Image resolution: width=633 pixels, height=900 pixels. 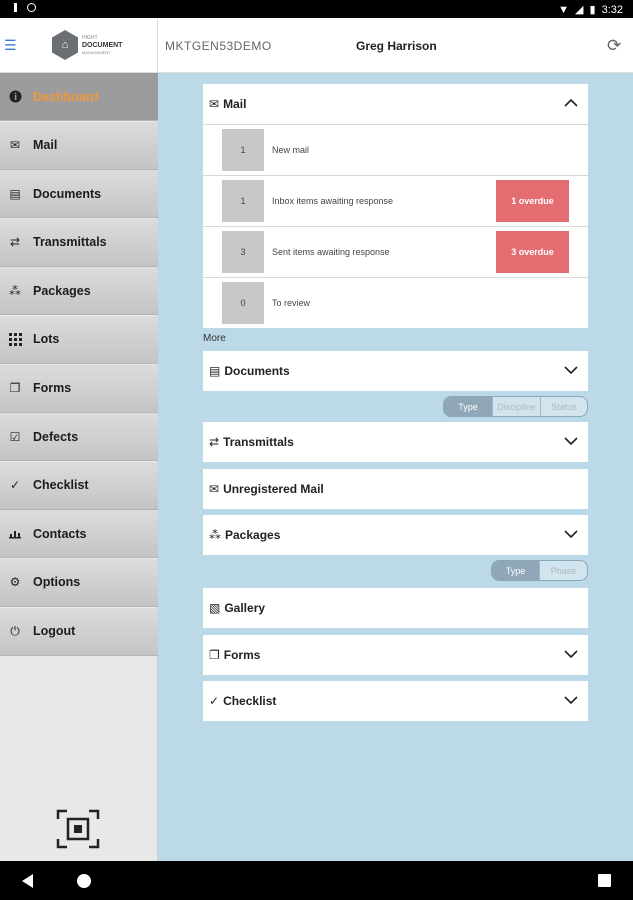 I want to click on project-code: MKTGEN53DEMO, so click(x=218, y=46).